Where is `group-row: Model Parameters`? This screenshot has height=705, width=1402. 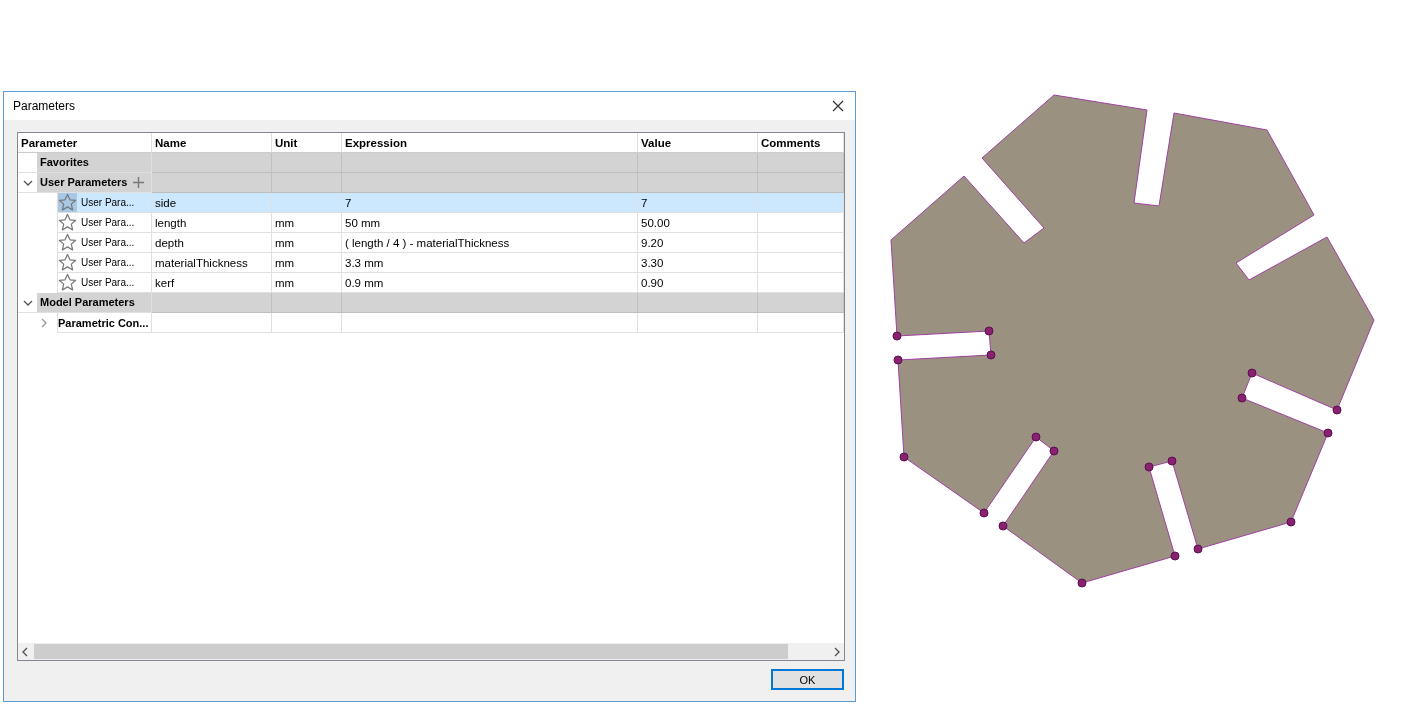
group-row: Model Parameters is located at coordinates (431, 303).